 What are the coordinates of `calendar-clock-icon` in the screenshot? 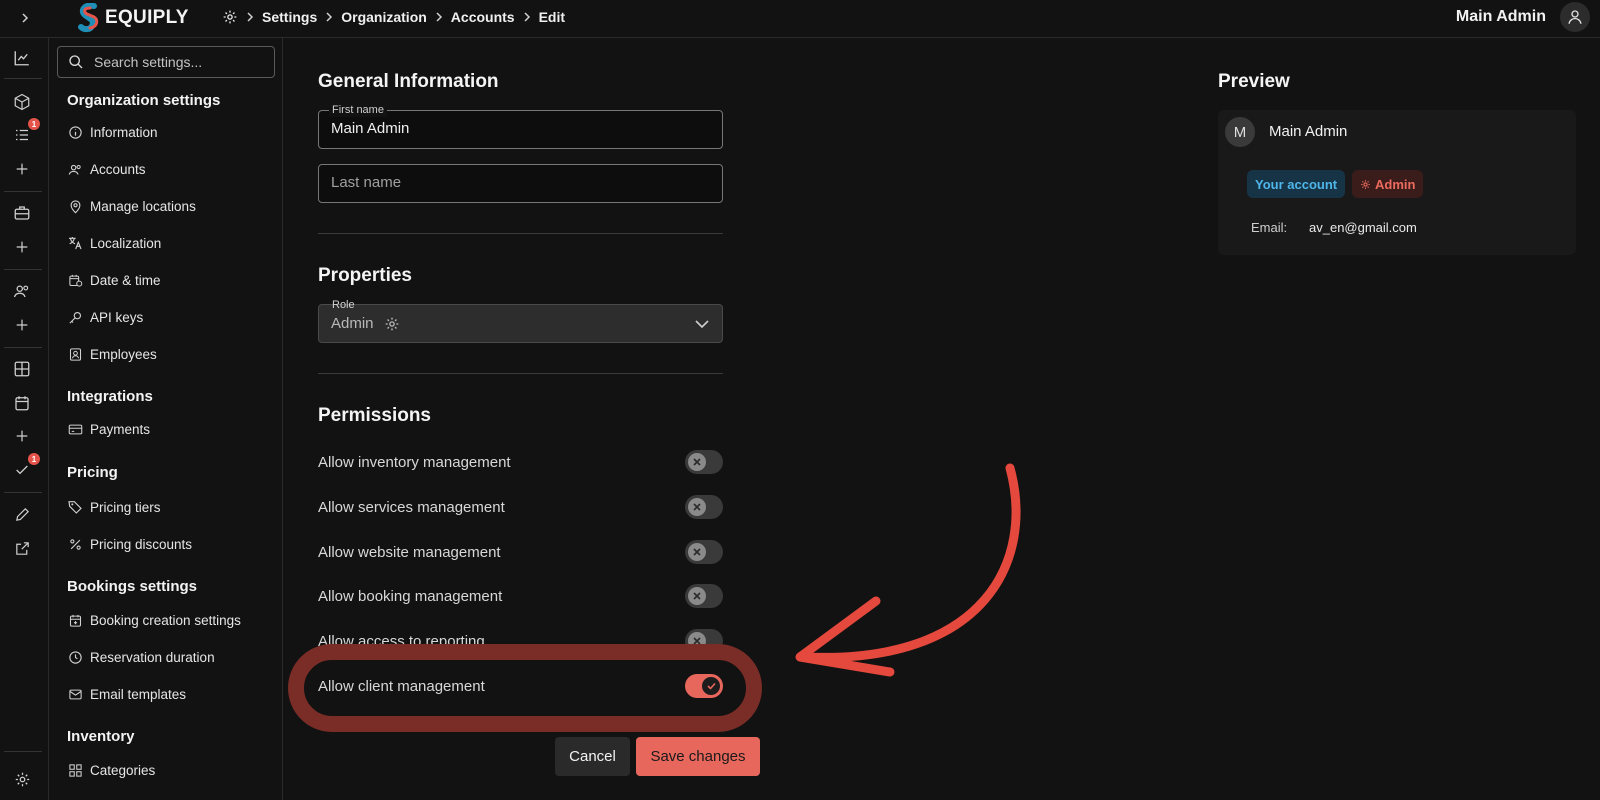 It's located at (75, 280).